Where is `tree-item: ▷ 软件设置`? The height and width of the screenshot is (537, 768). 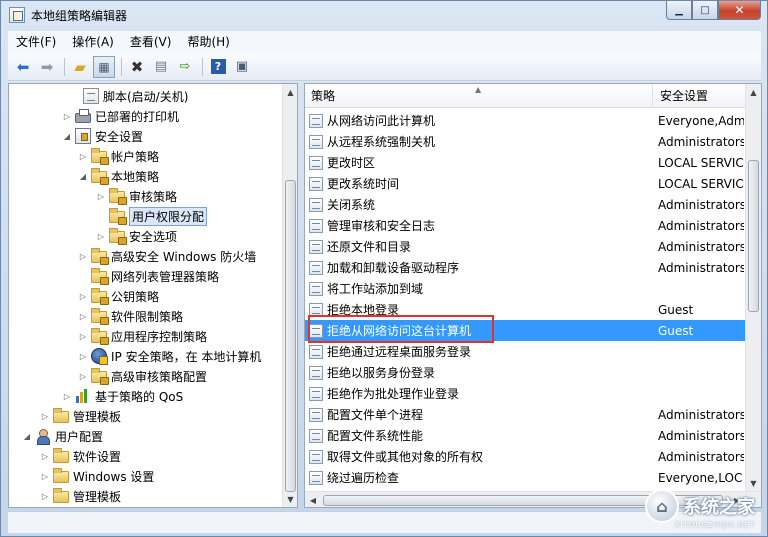
tree-item: ▷ 软件设置 is located at coordinates (80, 456).